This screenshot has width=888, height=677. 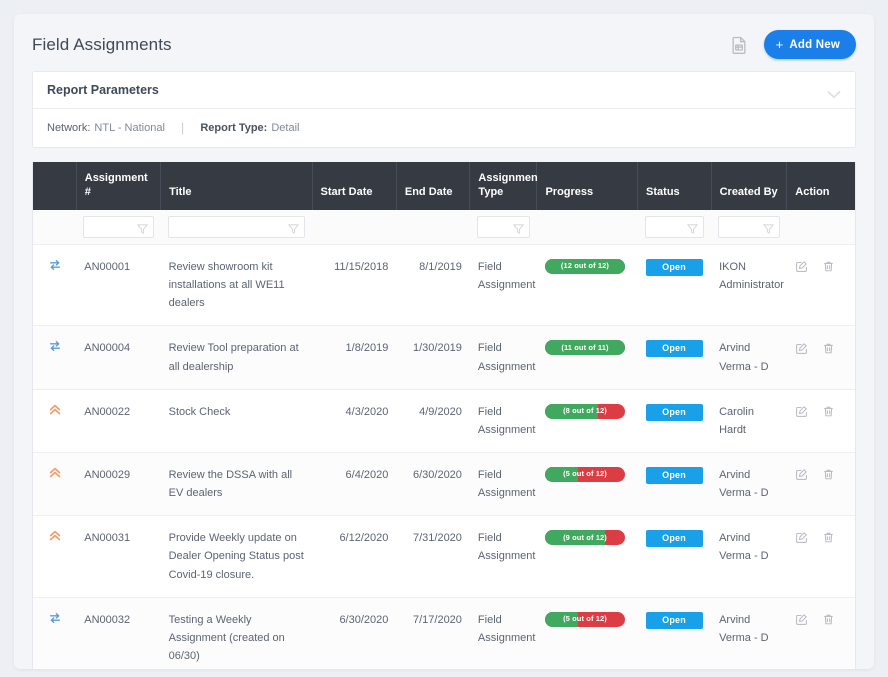 I want to click on page-title: Field Assignments, so click(x=102, y=44).